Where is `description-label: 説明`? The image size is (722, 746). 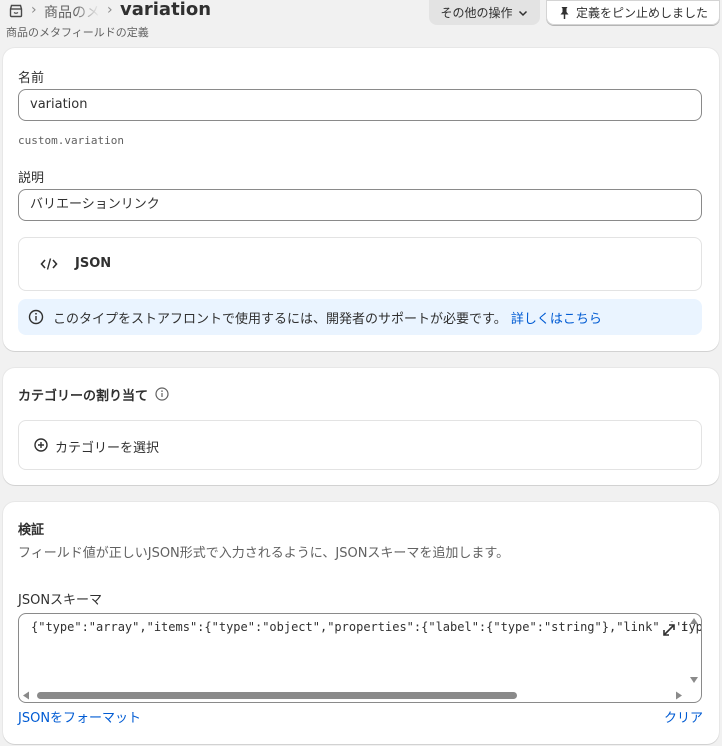
description-label: 説明 is located at coordinates (31, 178).